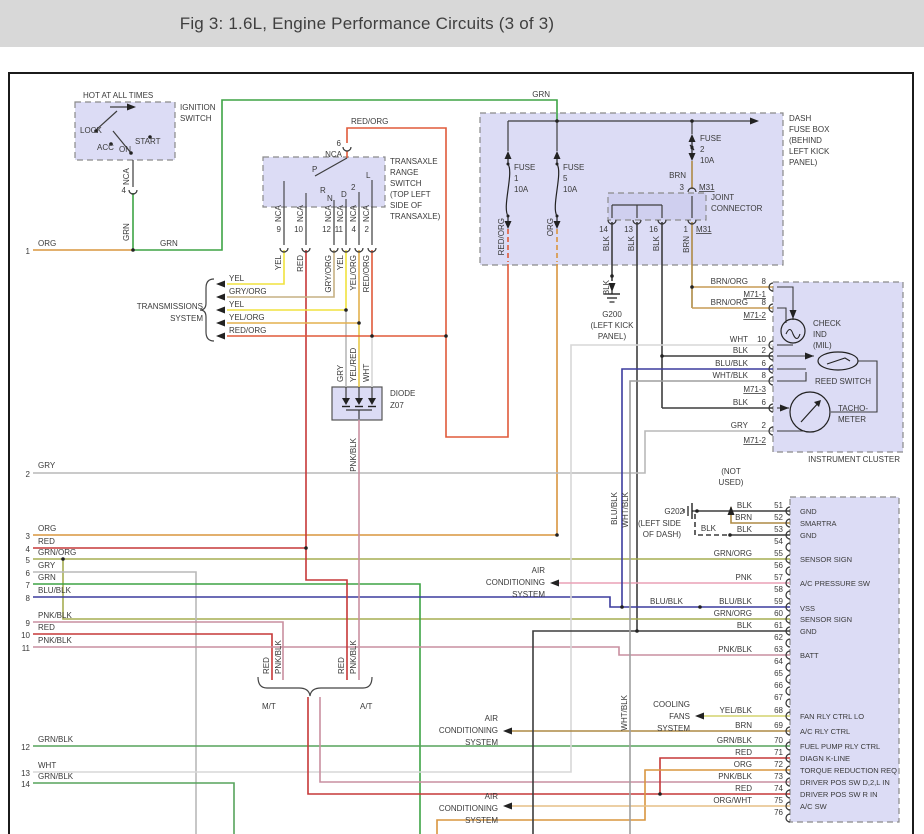 The image size is (924, 834). Describe the element at coordinates (28, 536) in the screenshot. I see `label: 3` at that location.